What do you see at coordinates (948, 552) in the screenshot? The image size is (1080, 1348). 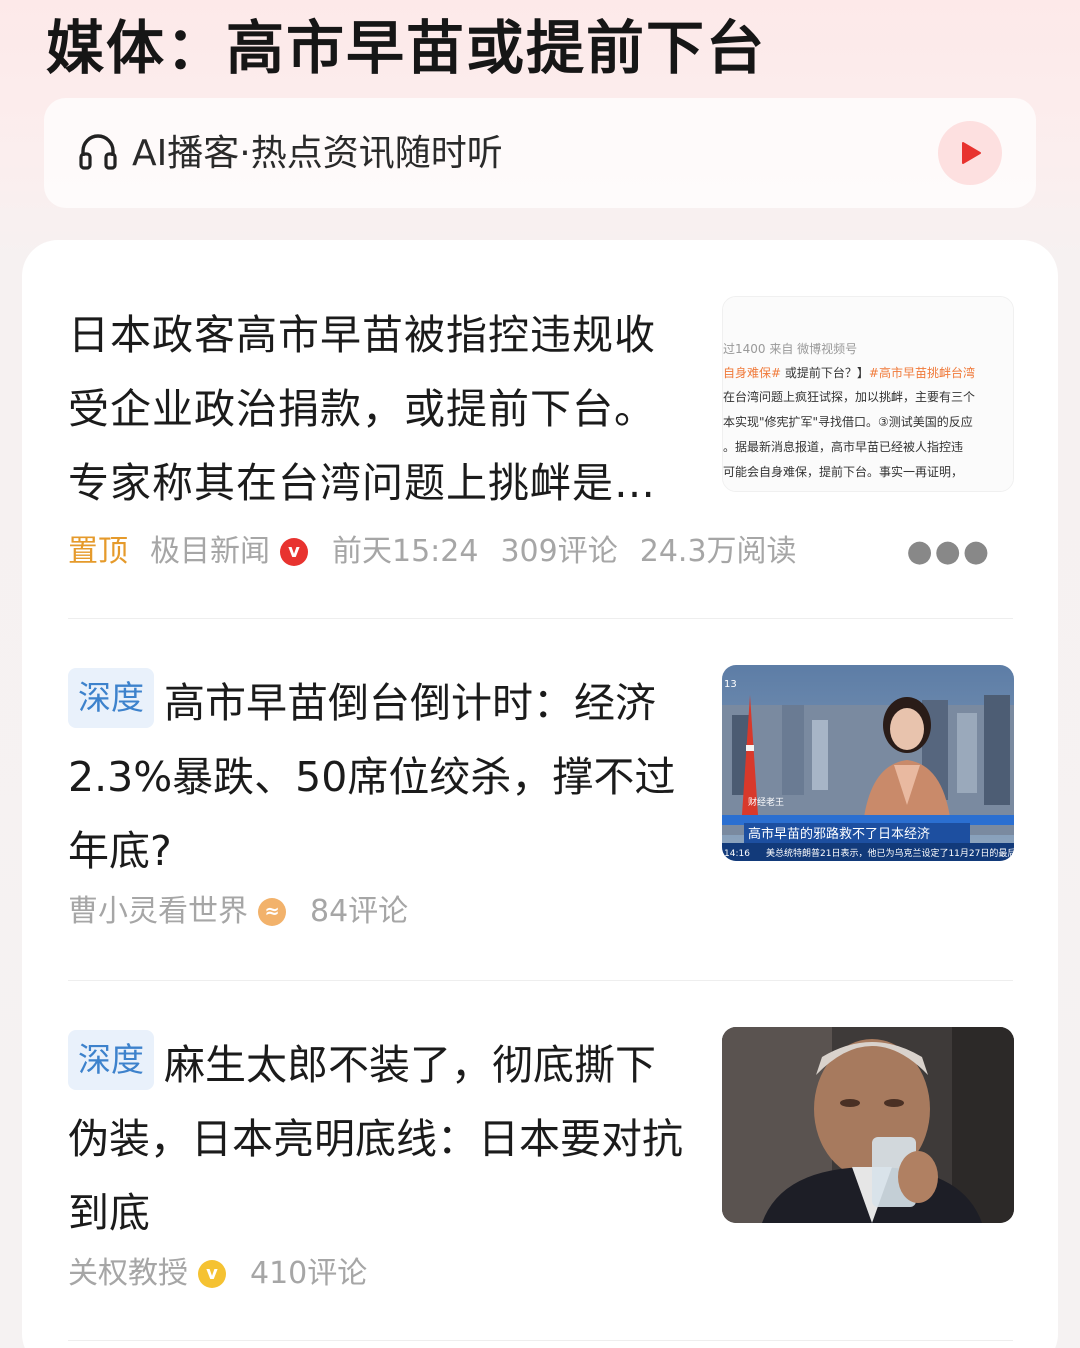 I see `more-icon: ●●●` at bounding box center [948, 552].